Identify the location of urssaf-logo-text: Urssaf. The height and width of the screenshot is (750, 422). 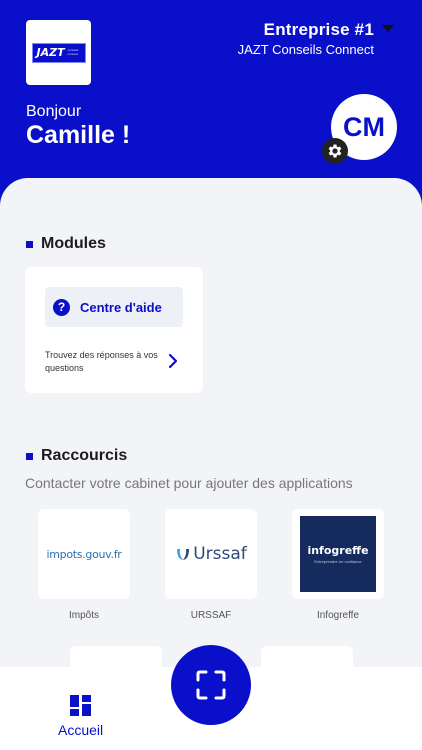
(220, 554).